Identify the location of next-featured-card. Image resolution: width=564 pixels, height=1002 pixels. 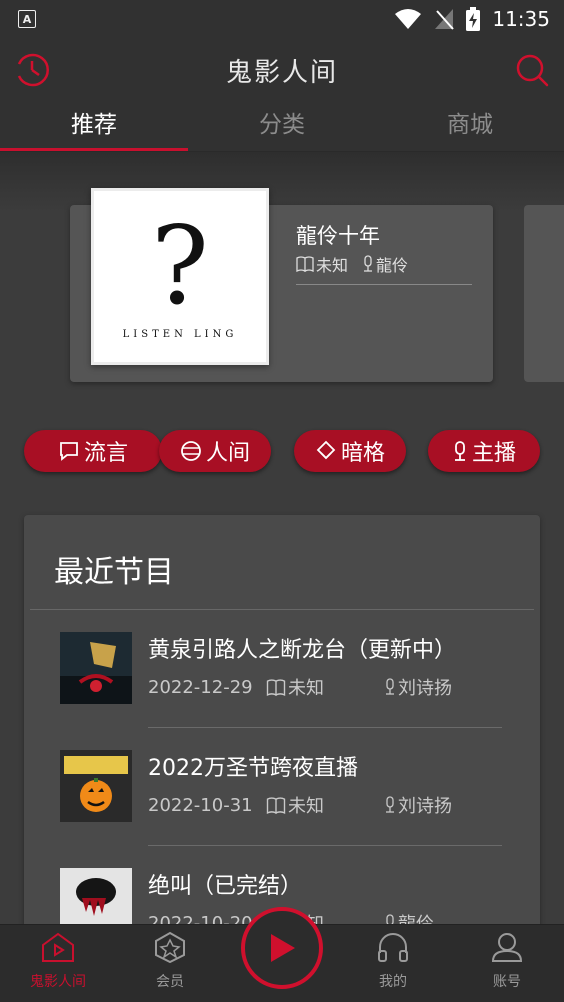
(544, 293).